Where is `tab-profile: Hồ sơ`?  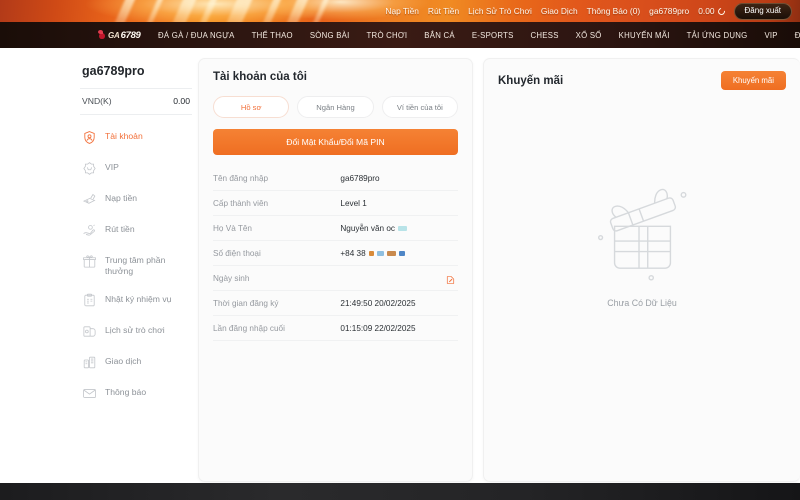 tab-profile: Hồ sơ is located at coordinates (251, 107).